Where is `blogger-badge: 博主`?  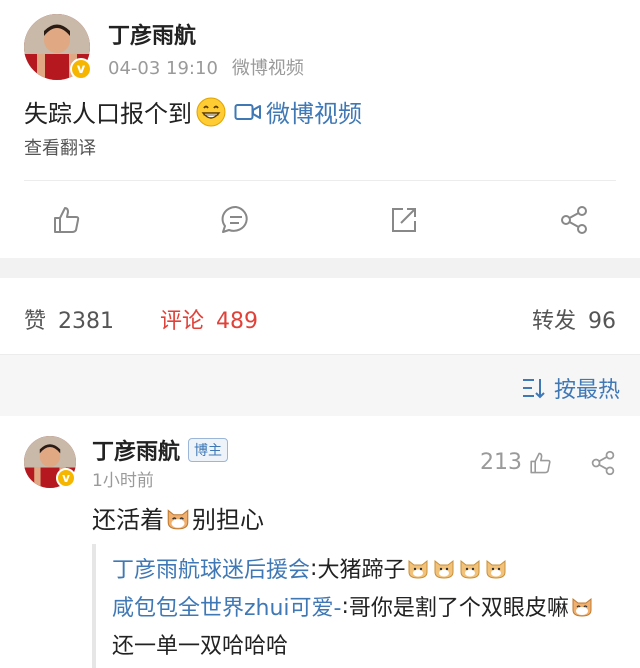 blogger-badge: 博主 is located at coordinates (208, 450).